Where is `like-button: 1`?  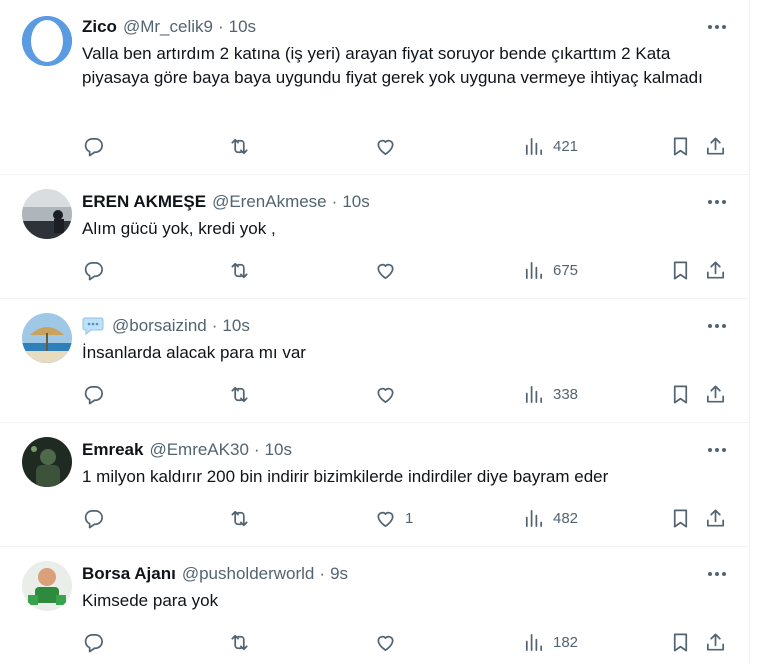
like-button: 1 is located at coordinates (393, 518).